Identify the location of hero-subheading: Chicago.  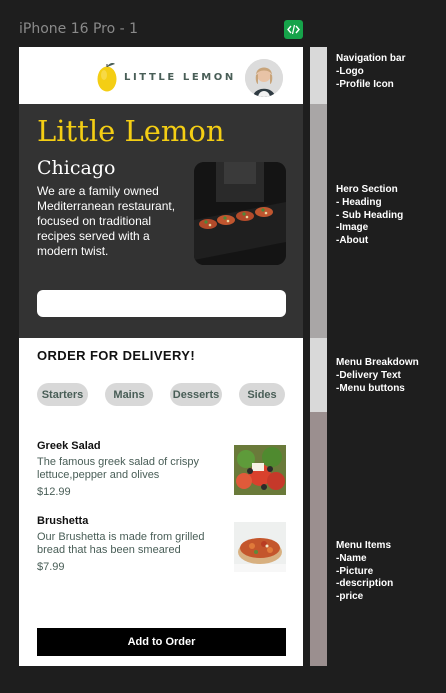
(76, 168).